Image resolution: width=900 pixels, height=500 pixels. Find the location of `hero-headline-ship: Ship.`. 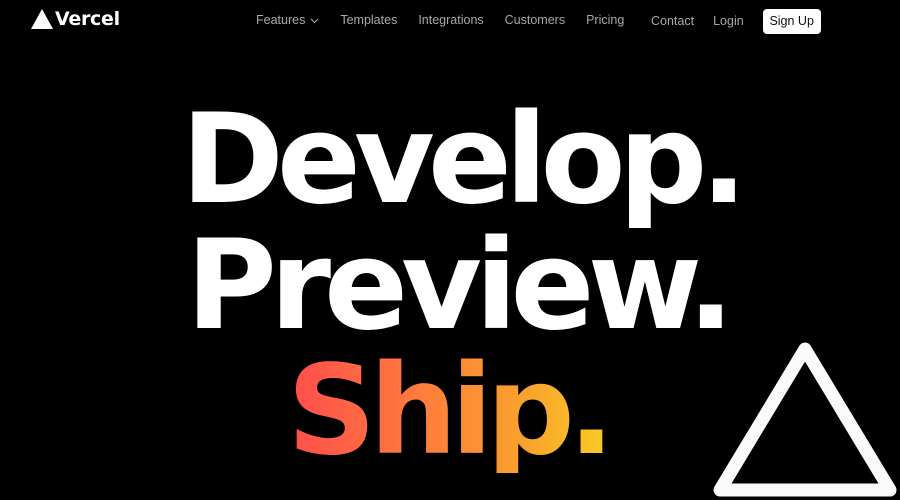

hero-headline-ship: Ship. is located at coordinates (451, 411).